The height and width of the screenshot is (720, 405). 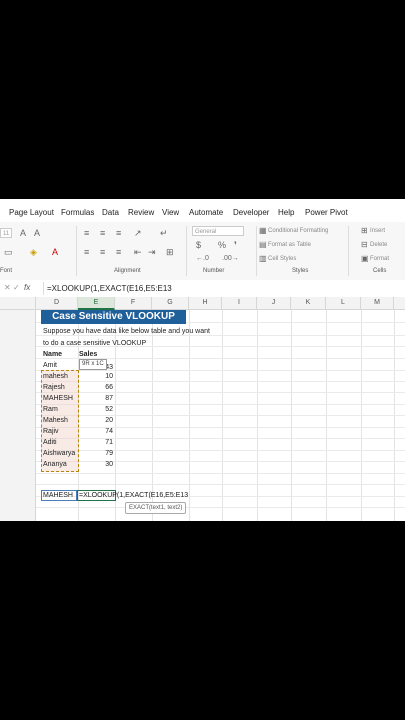 What do you see at coordinates (18, 415) in the screenshot?
I see `row-header-strip` at bounding box center [18, 415].